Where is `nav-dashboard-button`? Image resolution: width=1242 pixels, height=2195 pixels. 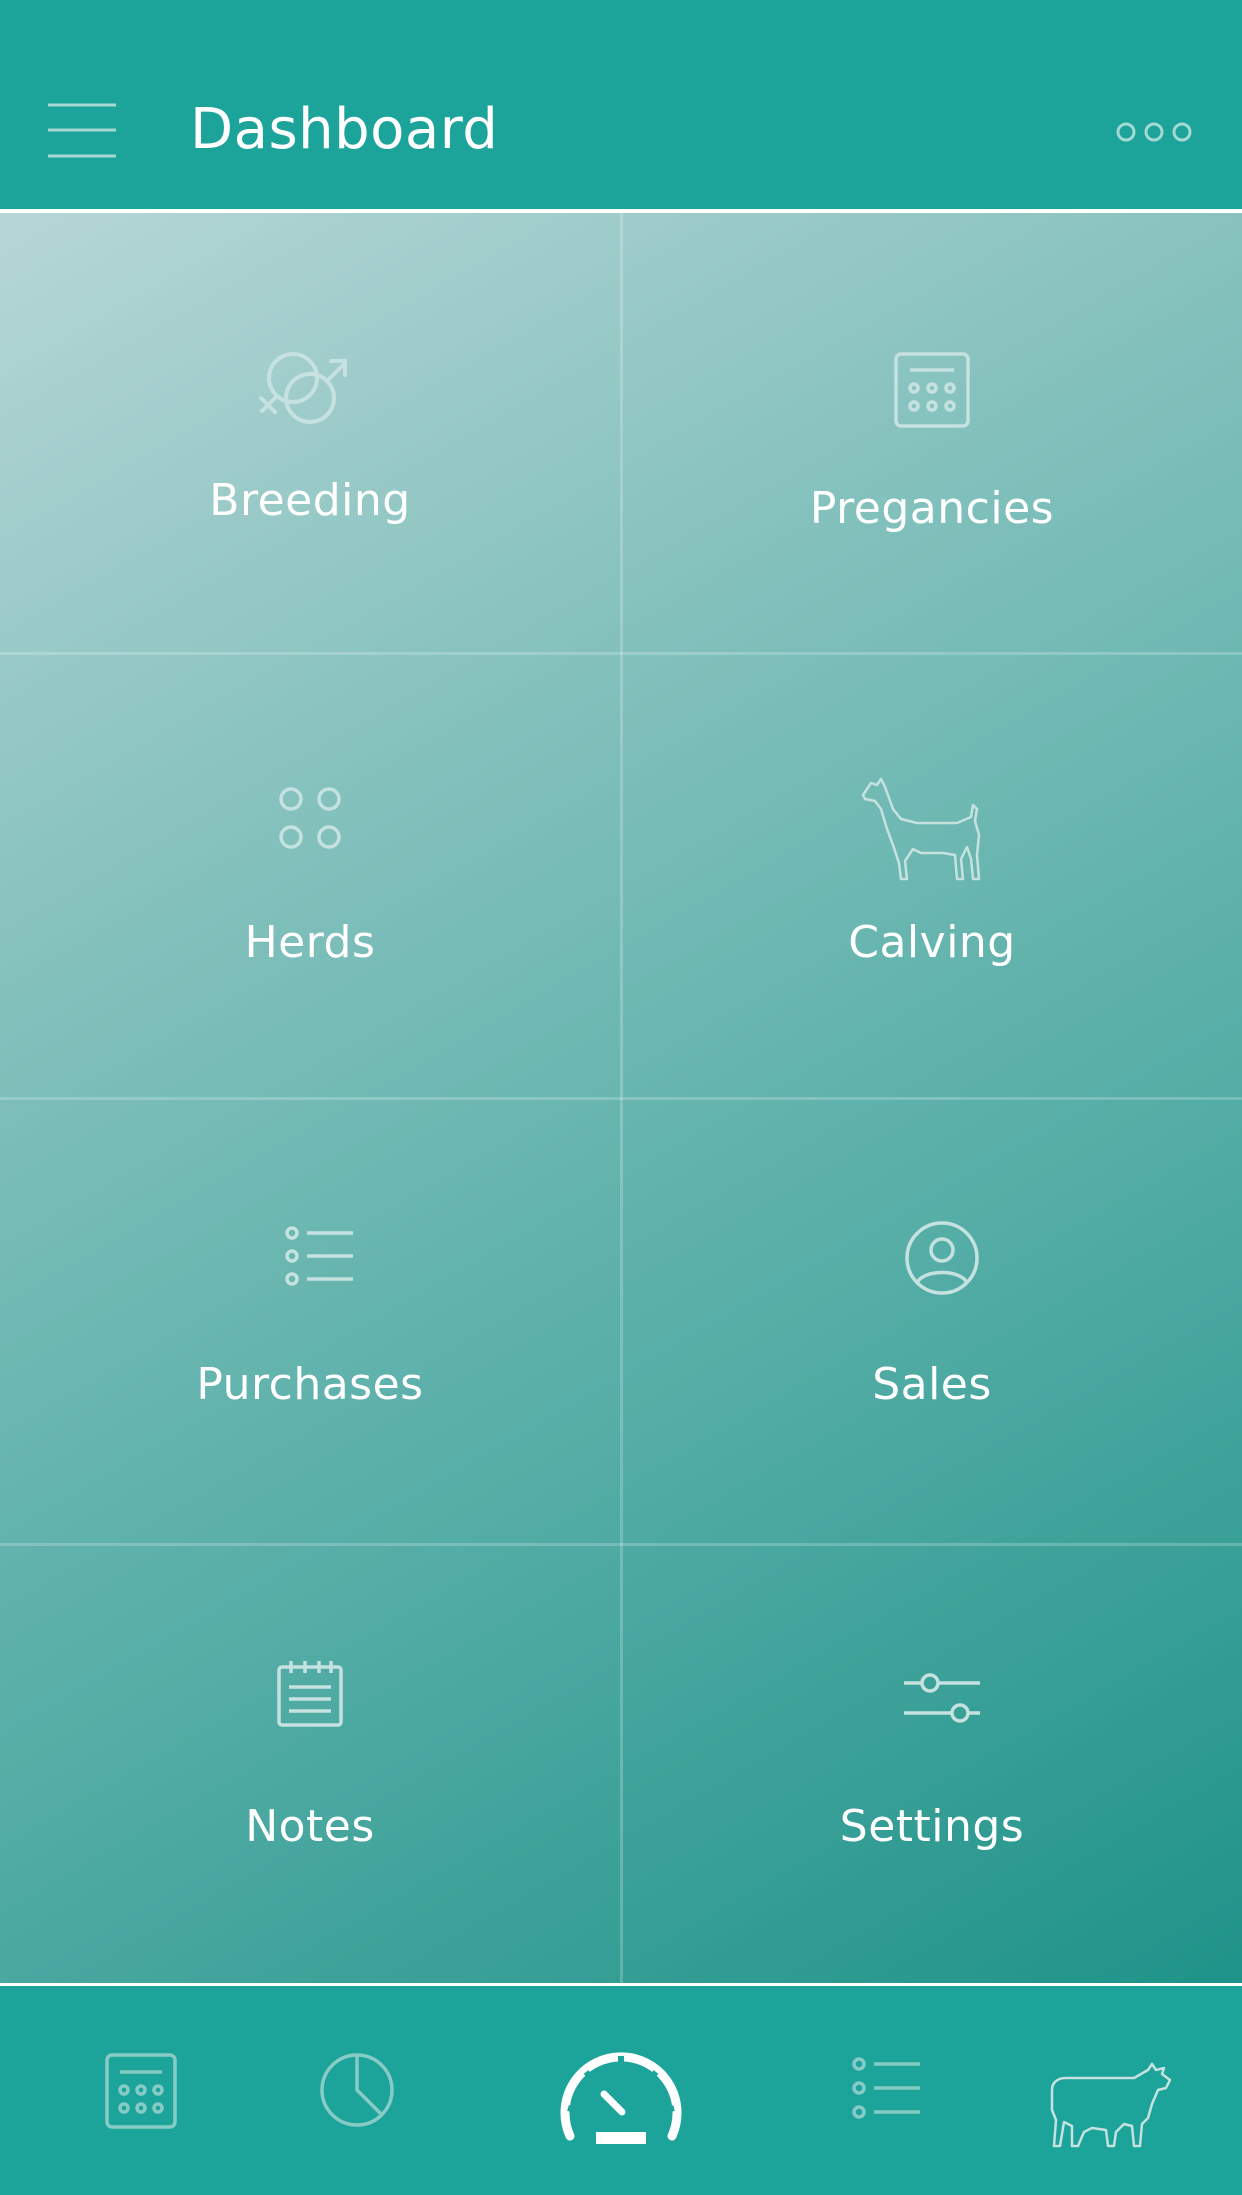 nav-dashboard-button is located at coordinates (621, 2100).